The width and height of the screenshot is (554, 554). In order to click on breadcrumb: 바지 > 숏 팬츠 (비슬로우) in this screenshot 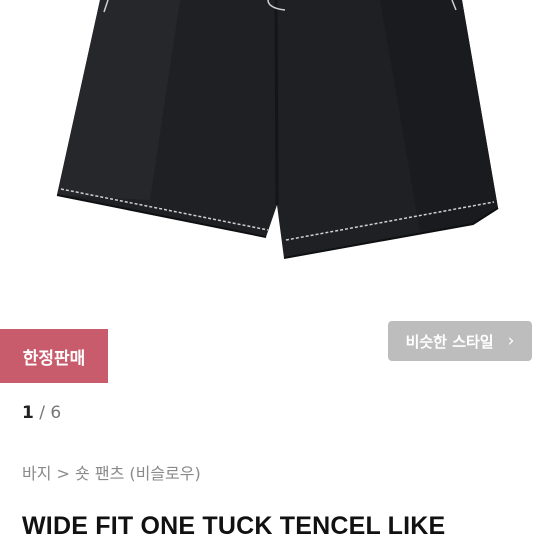, I will do `click(111, 472)`.